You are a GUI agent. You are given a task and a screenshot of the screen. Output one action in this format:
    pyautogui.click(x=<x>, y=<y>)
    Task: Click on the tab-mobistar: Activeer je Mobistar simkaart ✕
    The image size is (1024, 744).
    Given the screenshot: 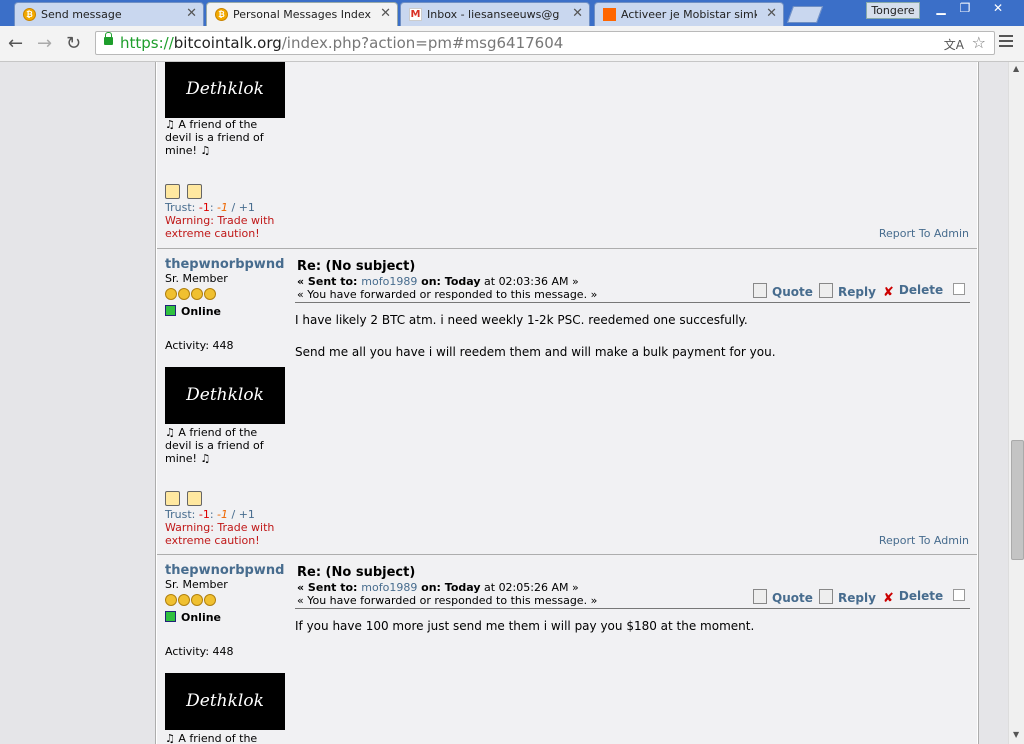 What is the action you would take?
    pyautogui.click(x=689, y=14)
    